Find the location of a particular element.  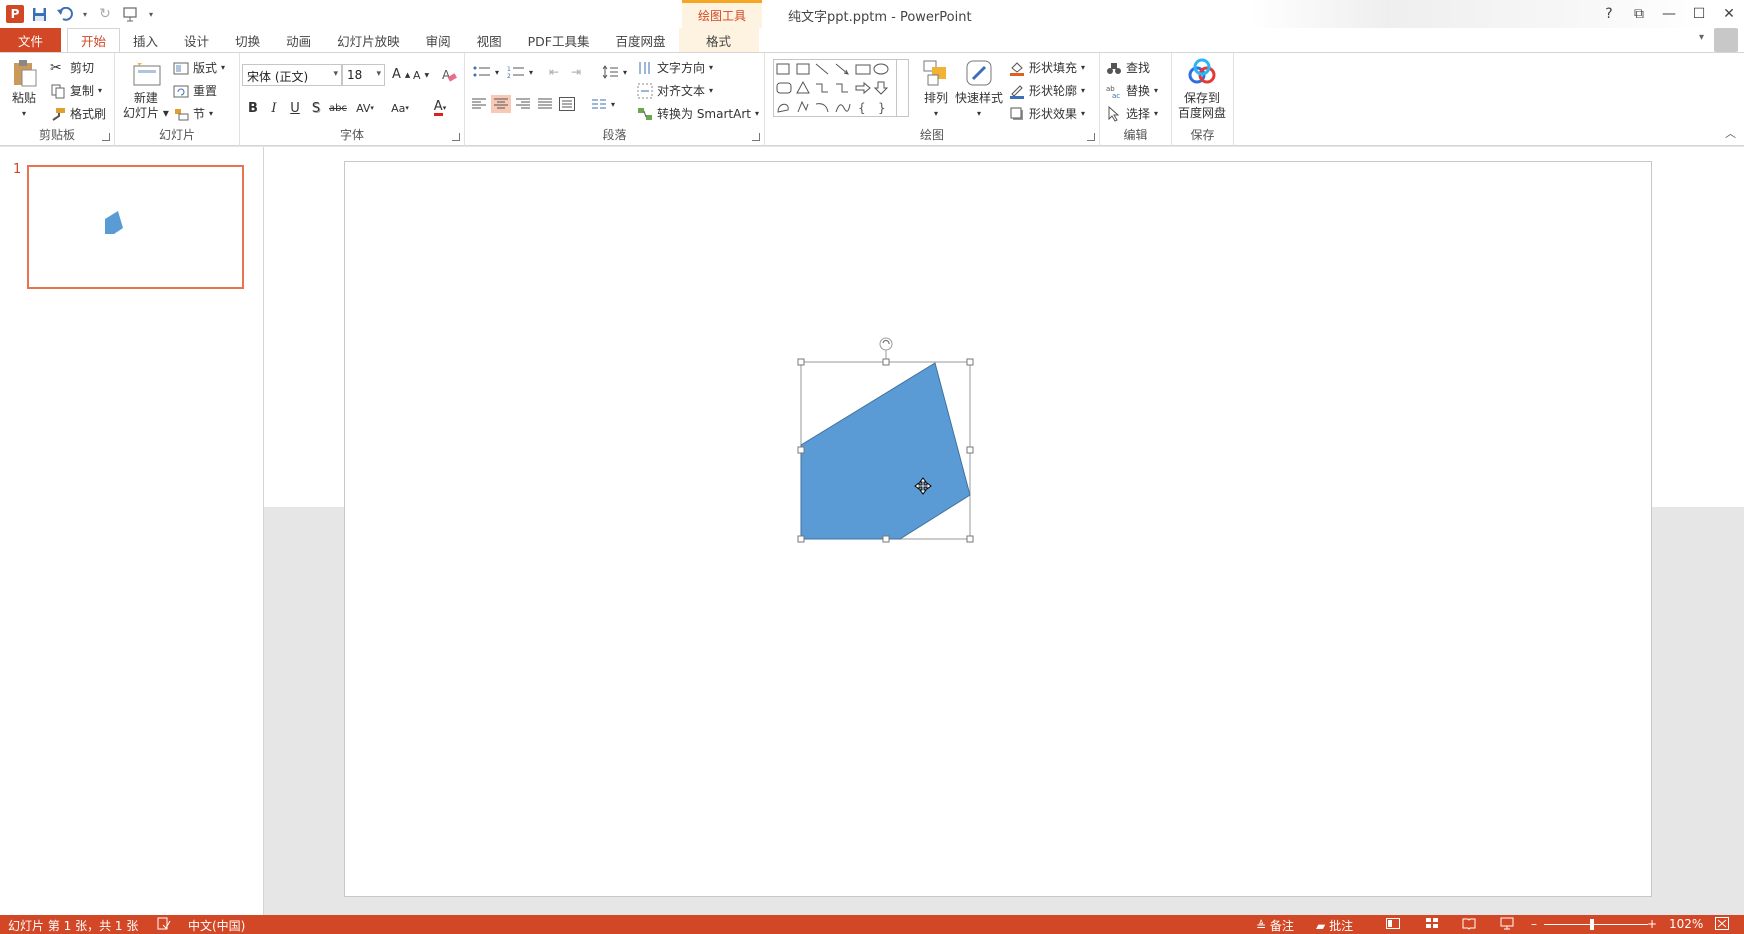

cut-button: ✂ 剪切 is located at coordinates (72, 67).